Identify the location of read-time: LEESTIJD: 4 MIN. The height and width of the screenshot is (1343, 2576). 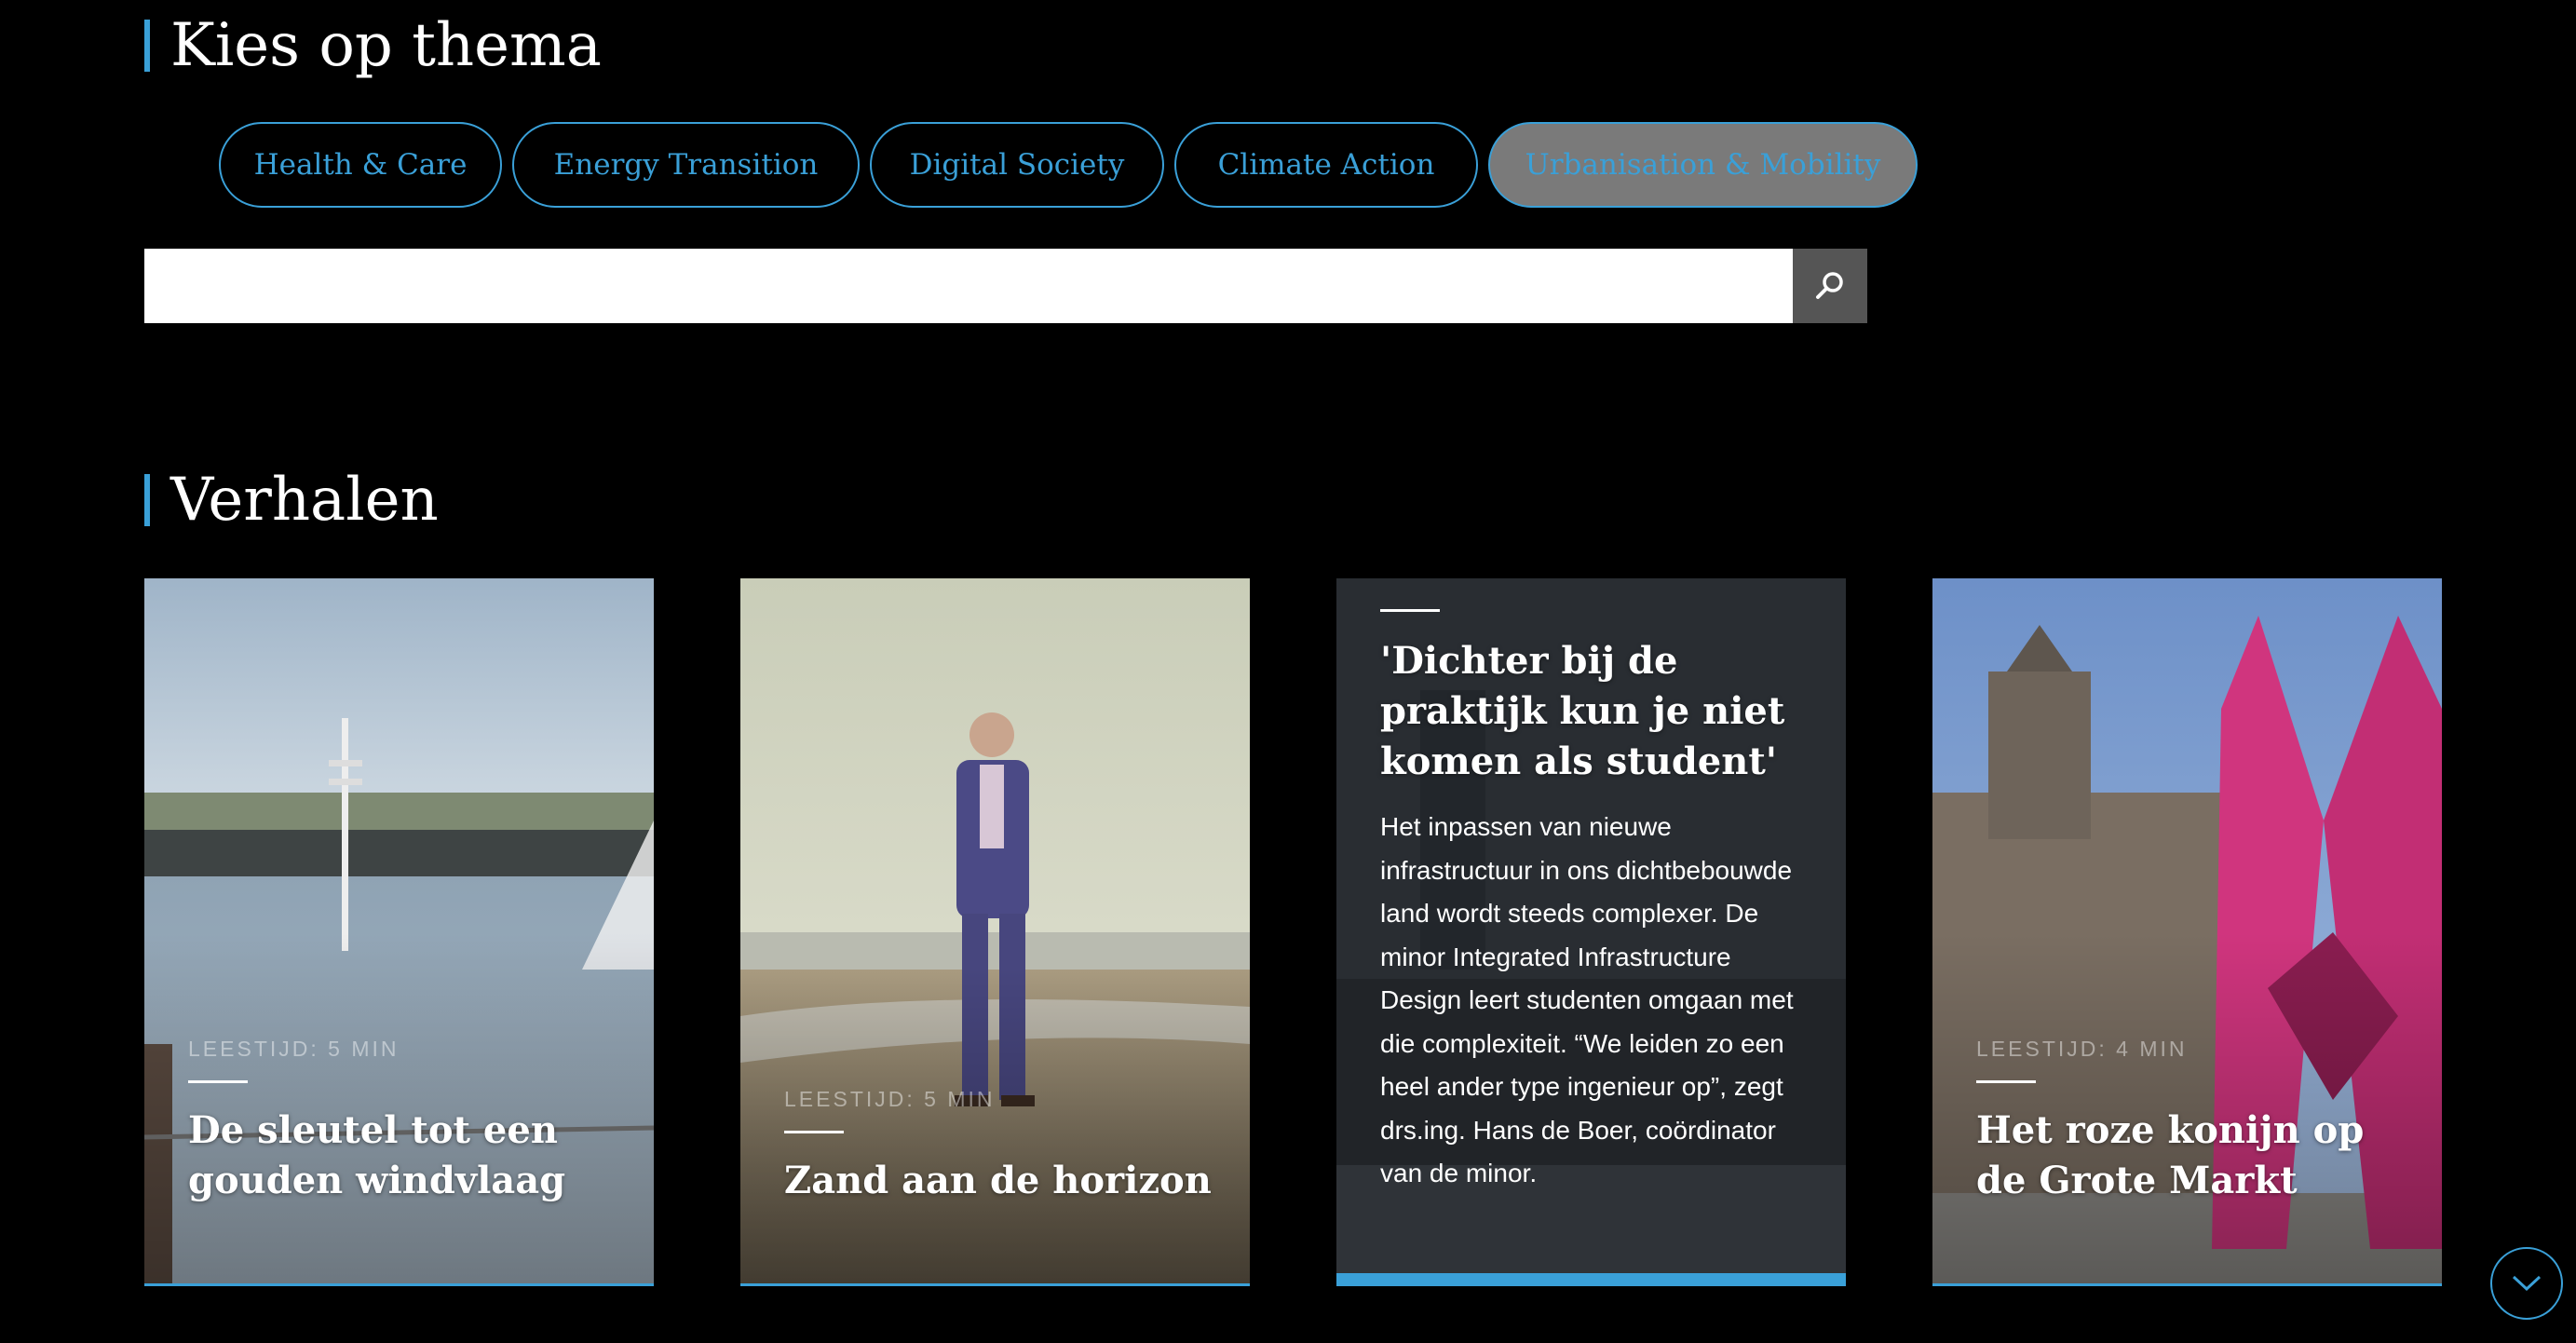
(2082, 1049).